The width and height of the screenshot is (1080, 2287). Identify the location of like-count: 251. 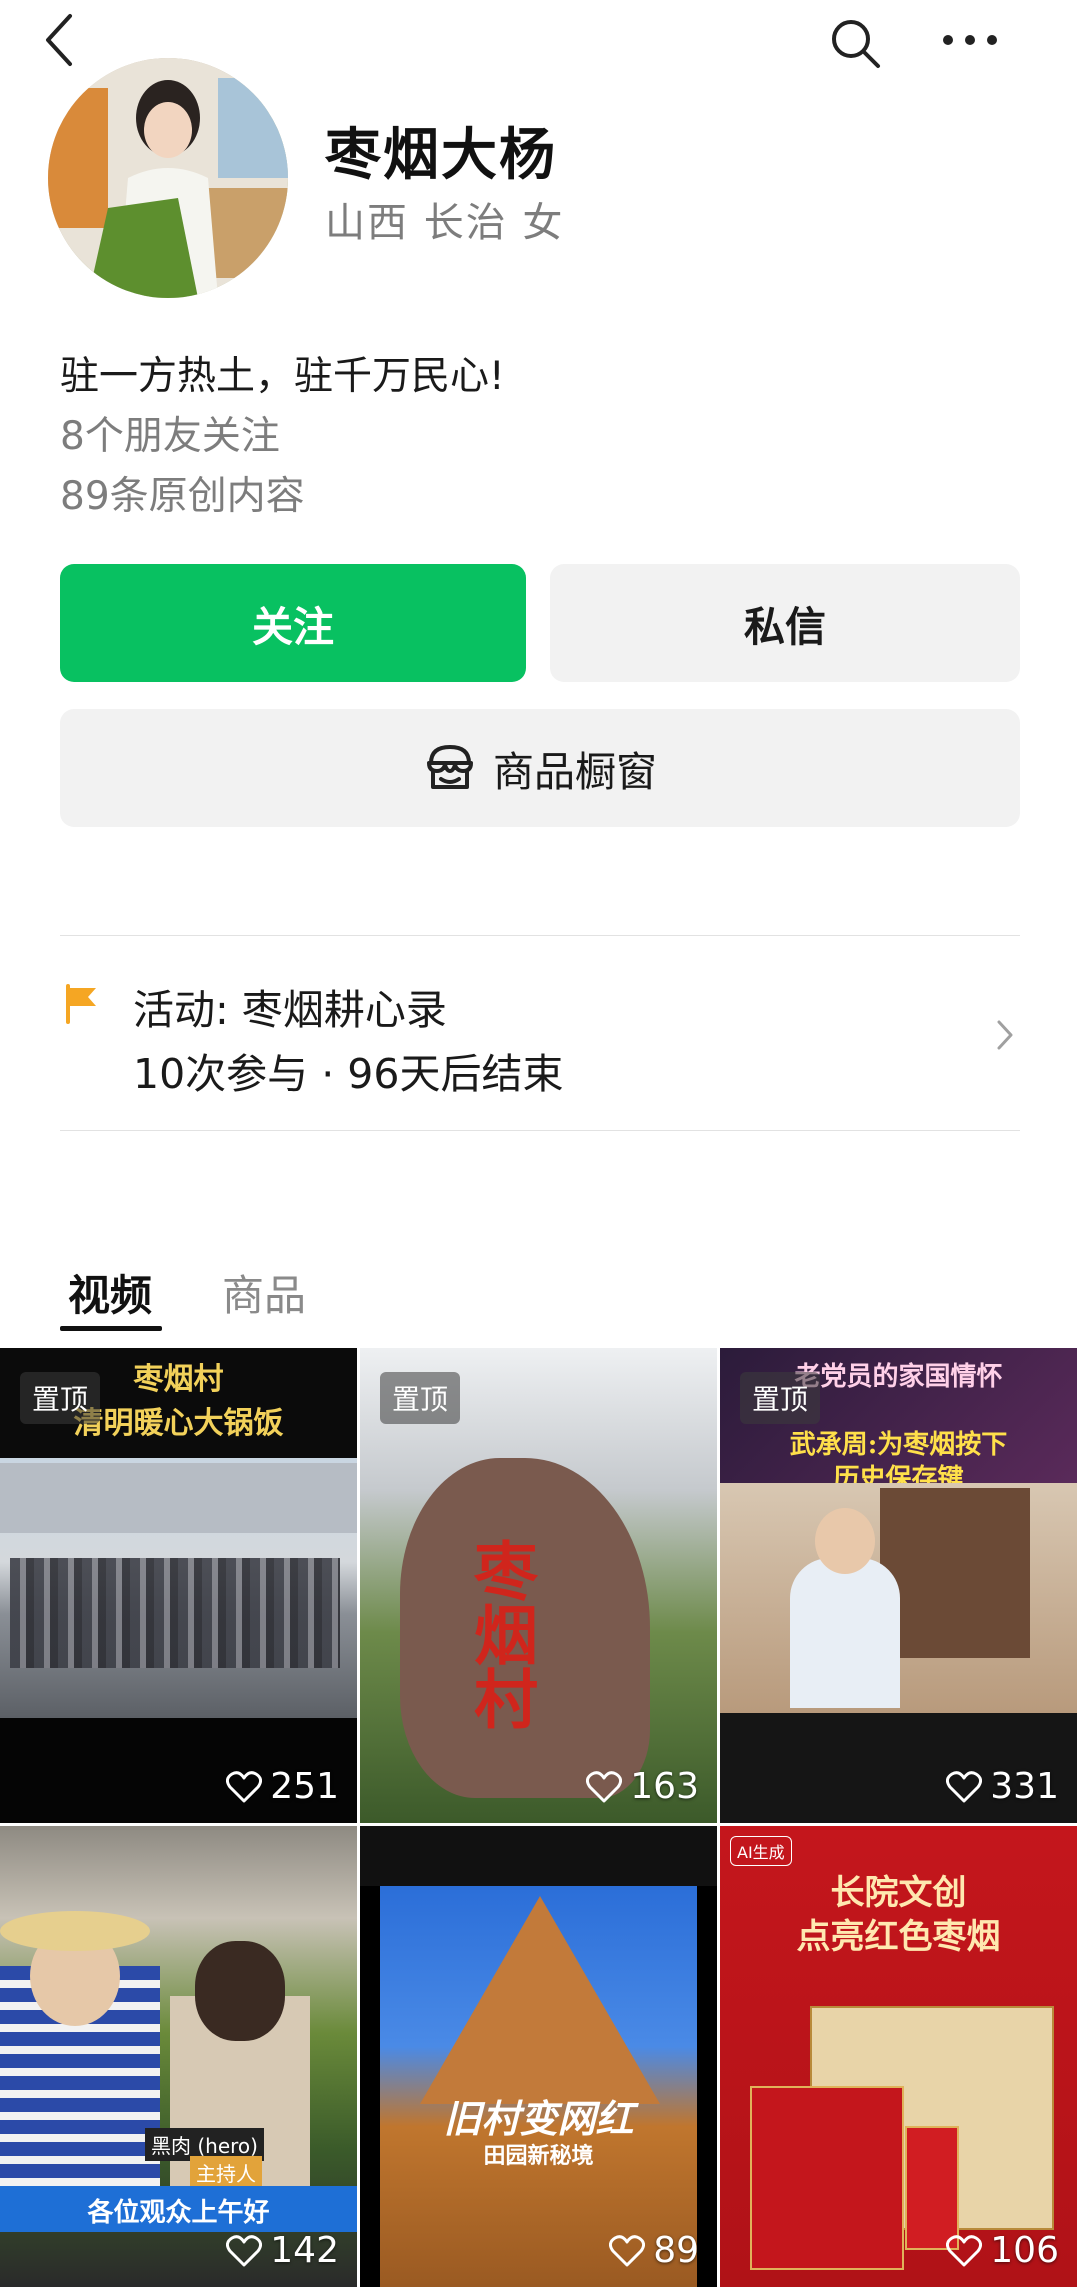
(282, 1786).